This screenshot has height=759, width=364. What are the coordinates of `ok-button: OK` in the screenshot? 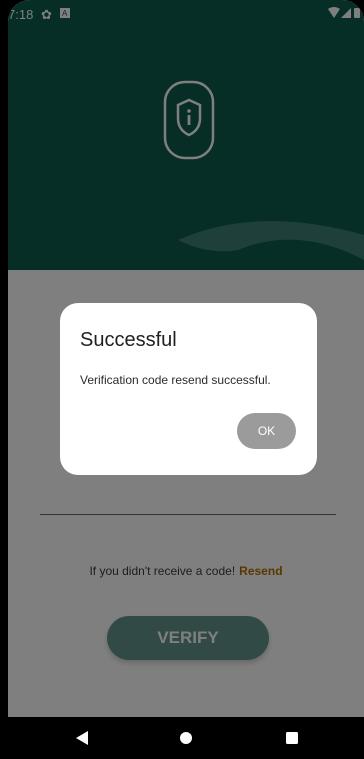 It's located at (266, 431).